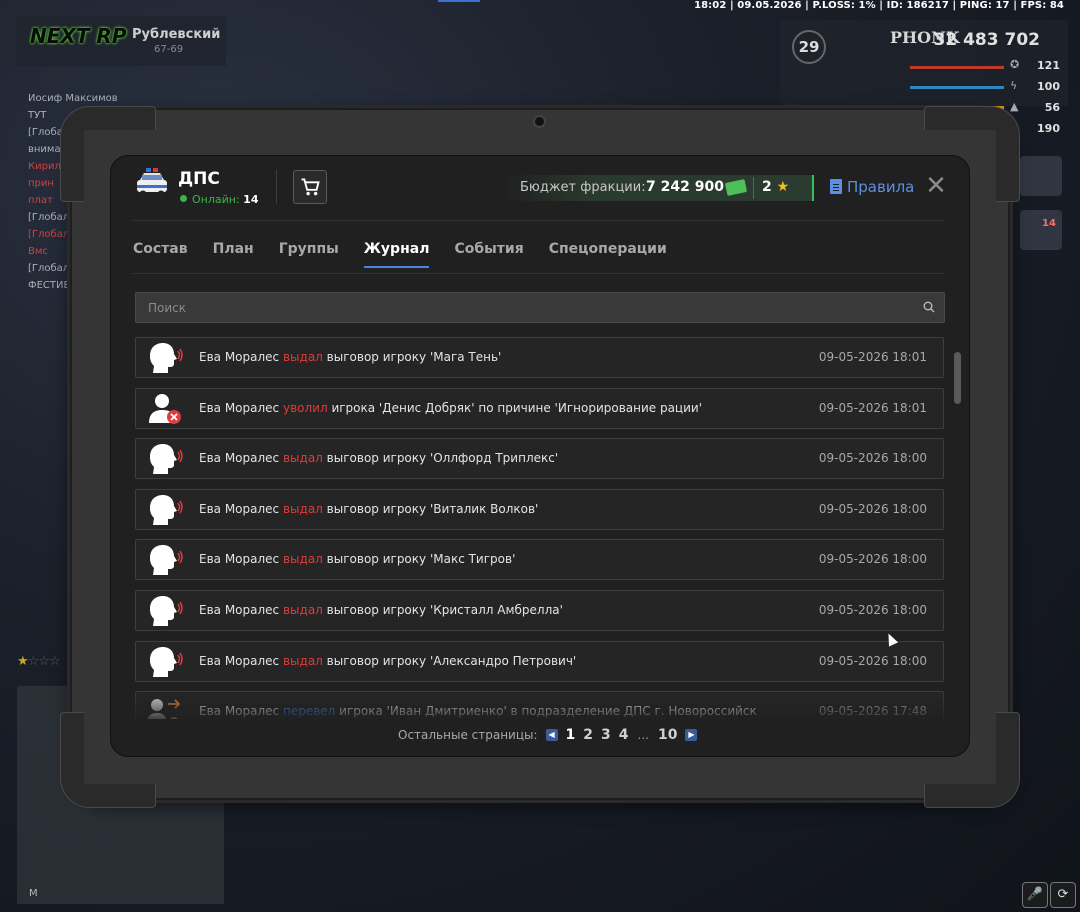 Image resolution: width=1080 pixels, height=912 pixels. I want to click on microphone-button: 🎤, so click(1035, 895).